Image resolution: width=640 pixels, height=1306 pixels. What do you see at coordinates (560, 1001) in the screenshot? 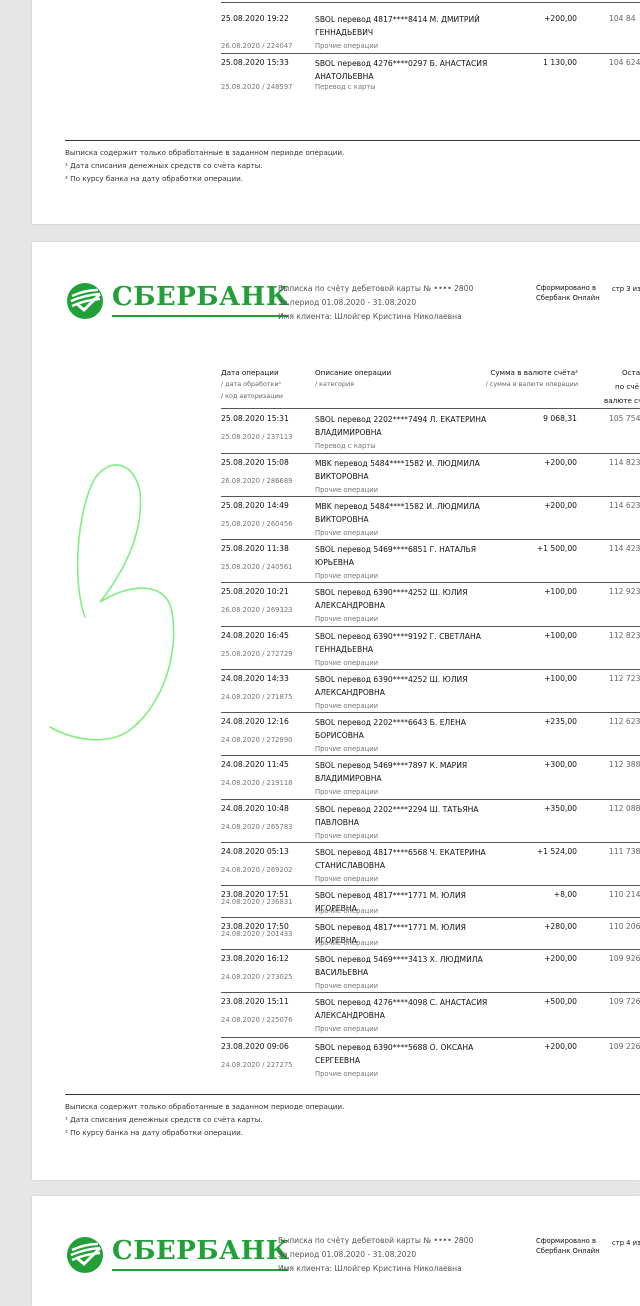
I see `operation-amount: +500,00` at bounding box center [560, 1001].